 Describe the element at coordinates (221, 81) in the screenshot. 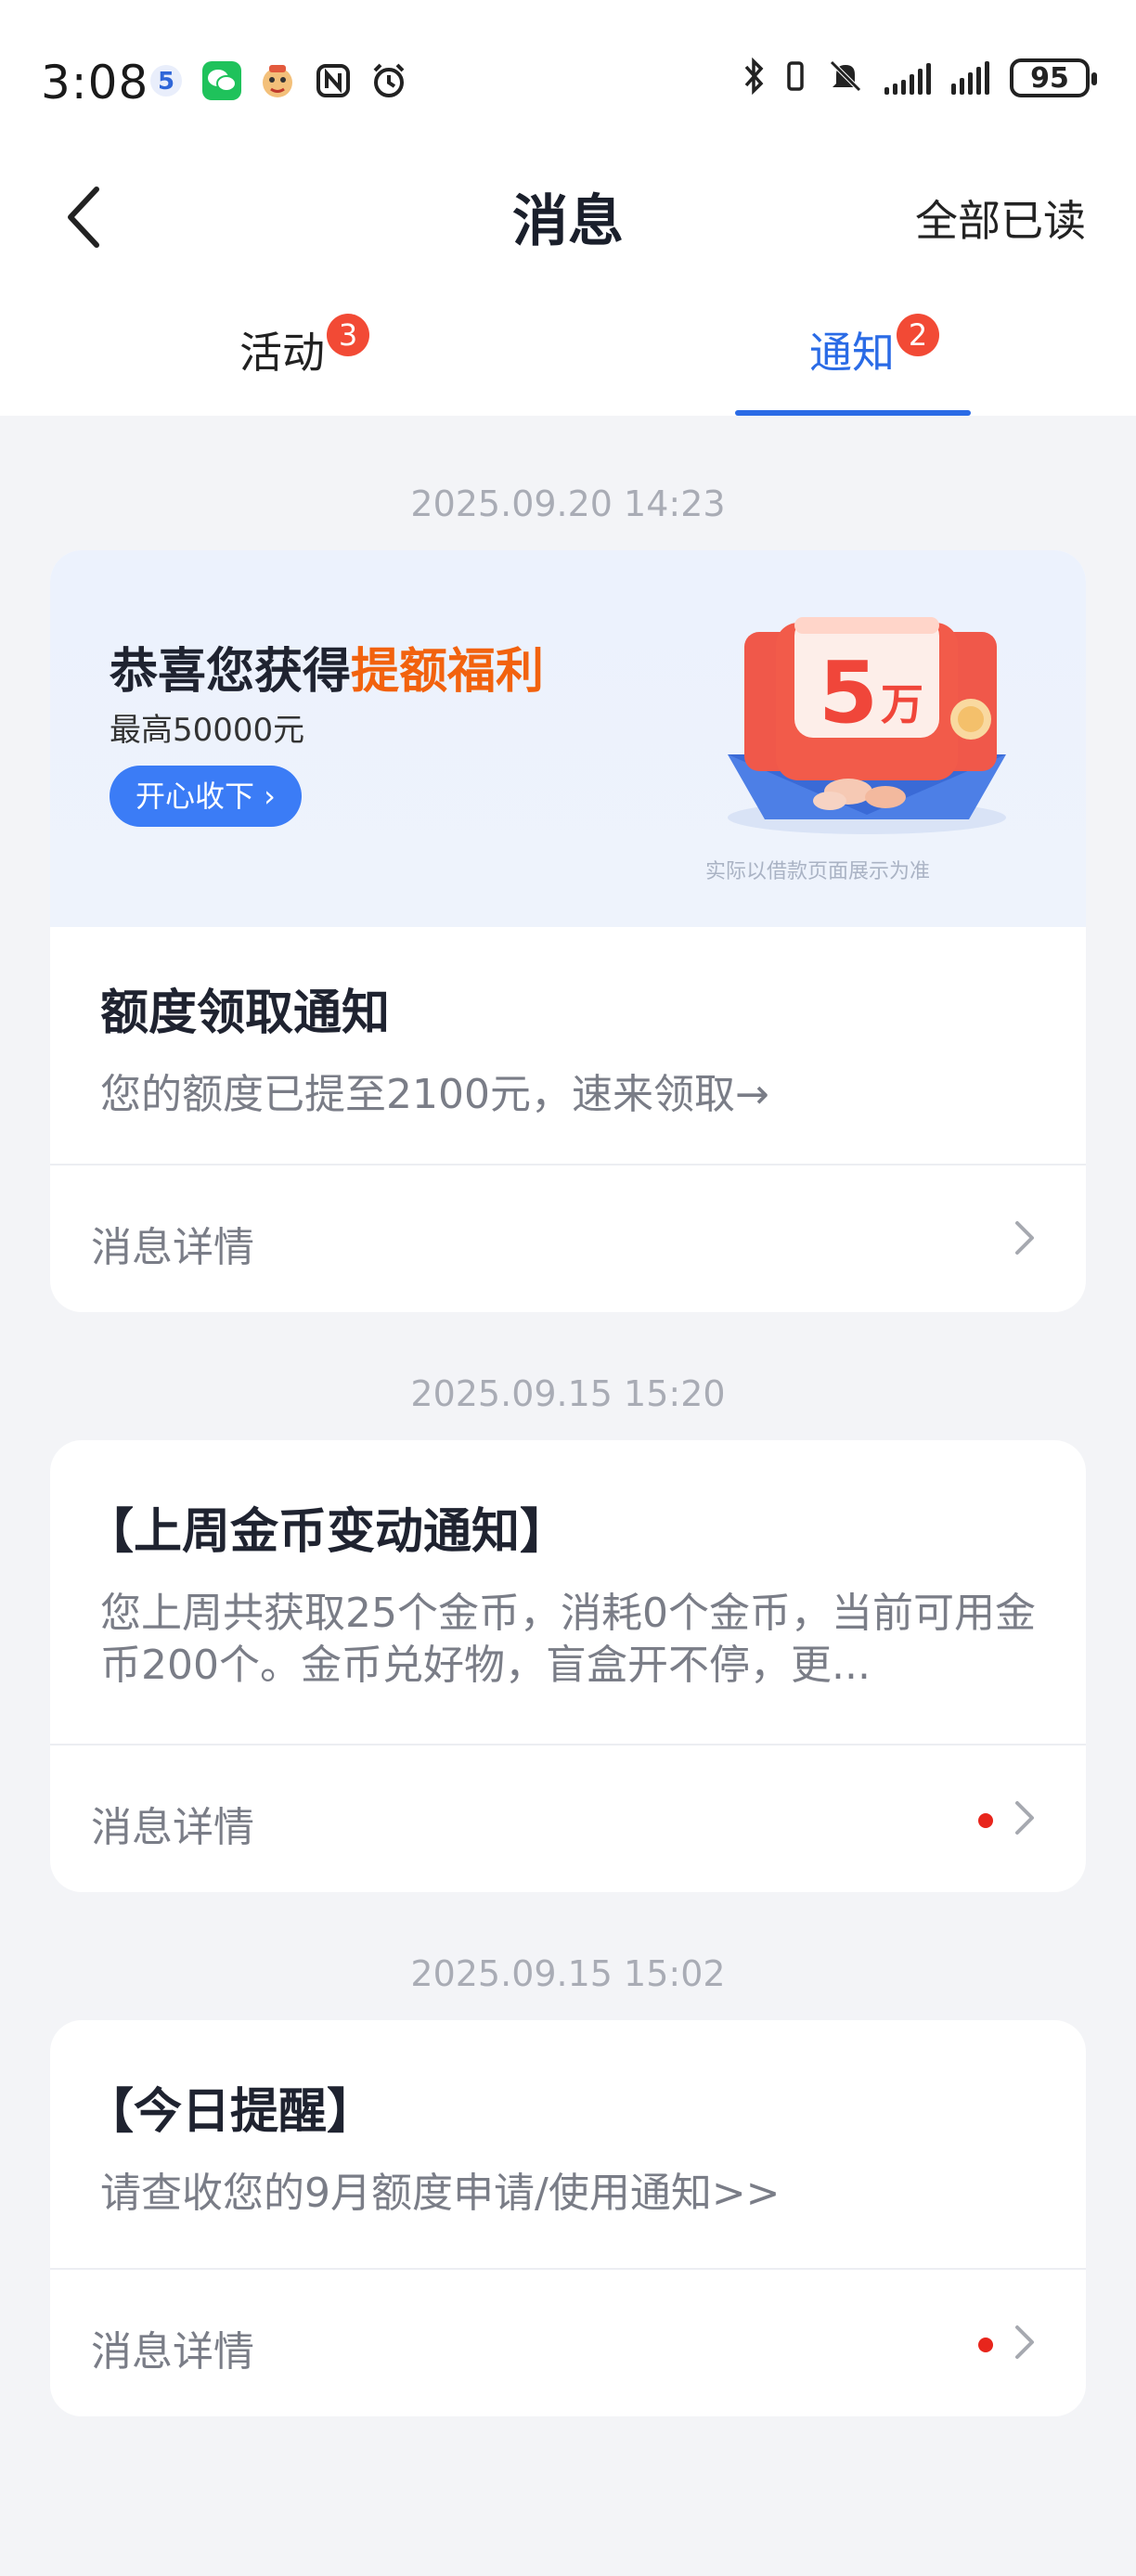

I see `wechat-icon` at that location.